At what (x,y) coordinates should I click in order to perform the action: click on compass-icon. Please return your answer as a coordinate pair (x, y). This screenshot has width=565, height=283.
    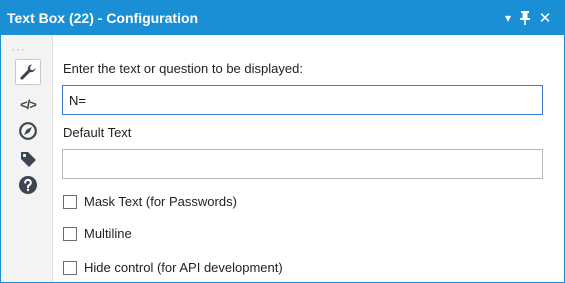
    Looking at the image, I should click on (28, 131).